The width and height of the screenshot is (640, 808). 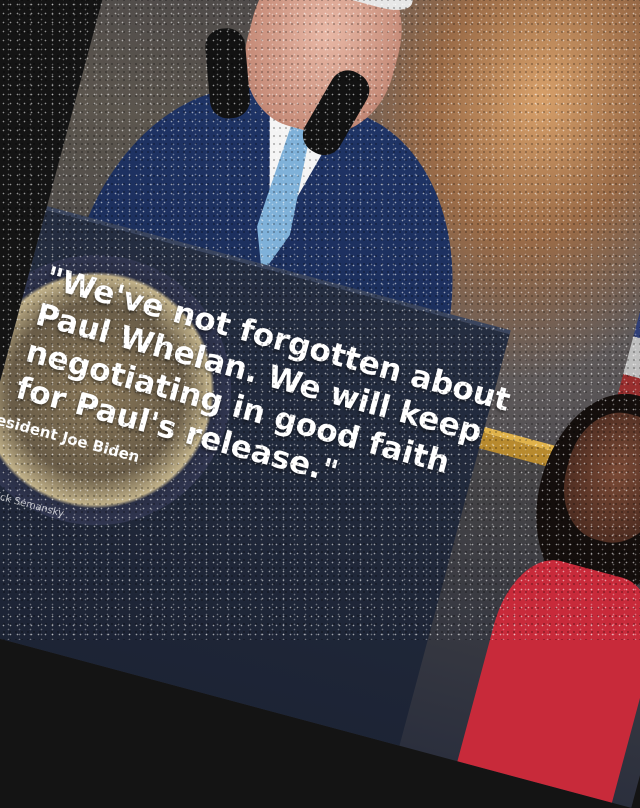 I want to click on photo-credit: oto/Patrick Semansky, so click(x=33, y=500).